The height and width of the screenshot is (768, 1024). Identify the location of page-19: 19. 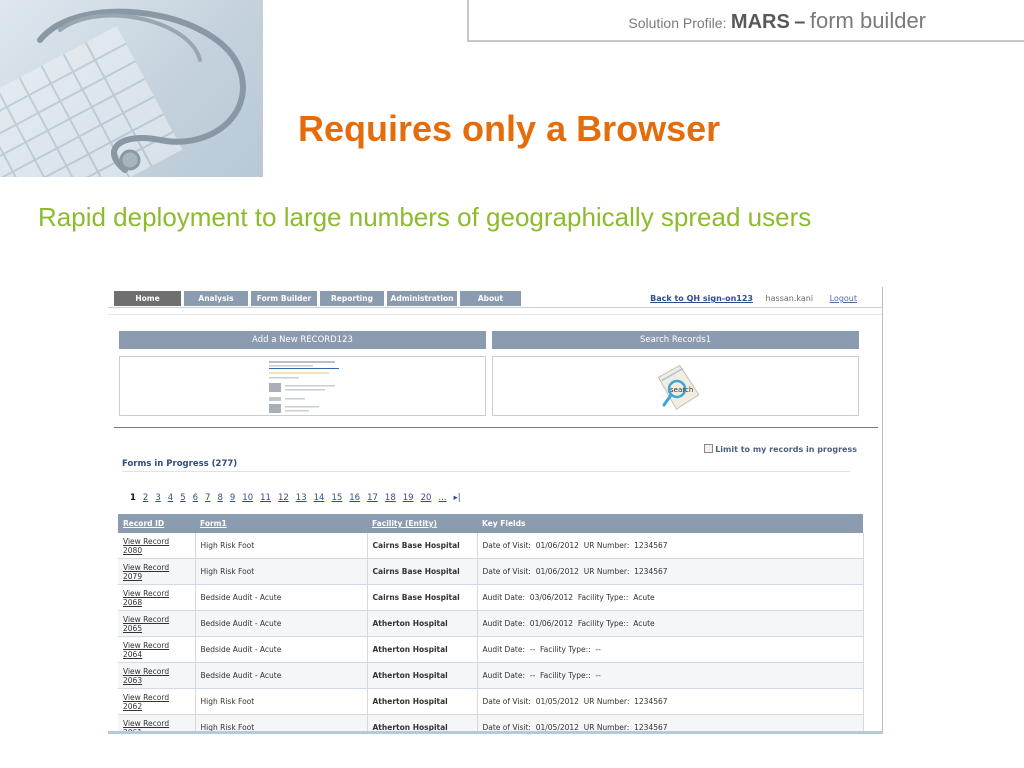
(408, 498).